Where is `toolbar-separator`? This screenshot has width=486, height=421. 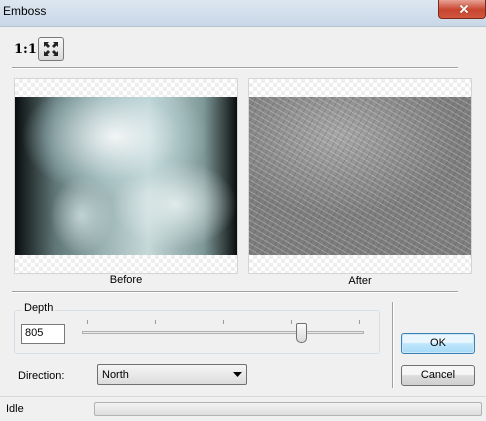
toolbar-separator is located at coordinates (235, 68).